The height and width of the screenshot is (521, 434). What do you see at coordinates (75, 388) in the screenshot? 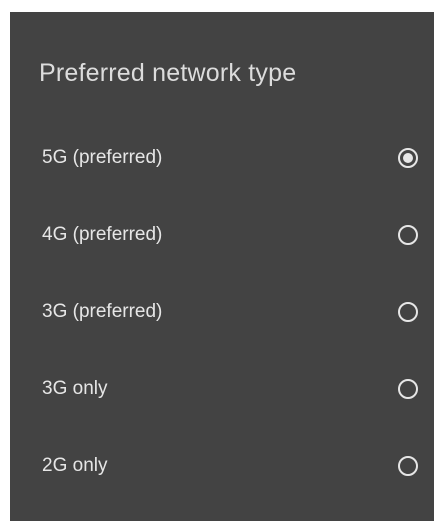
I see `option-label: 3G only` at bounding box center [75, 388].